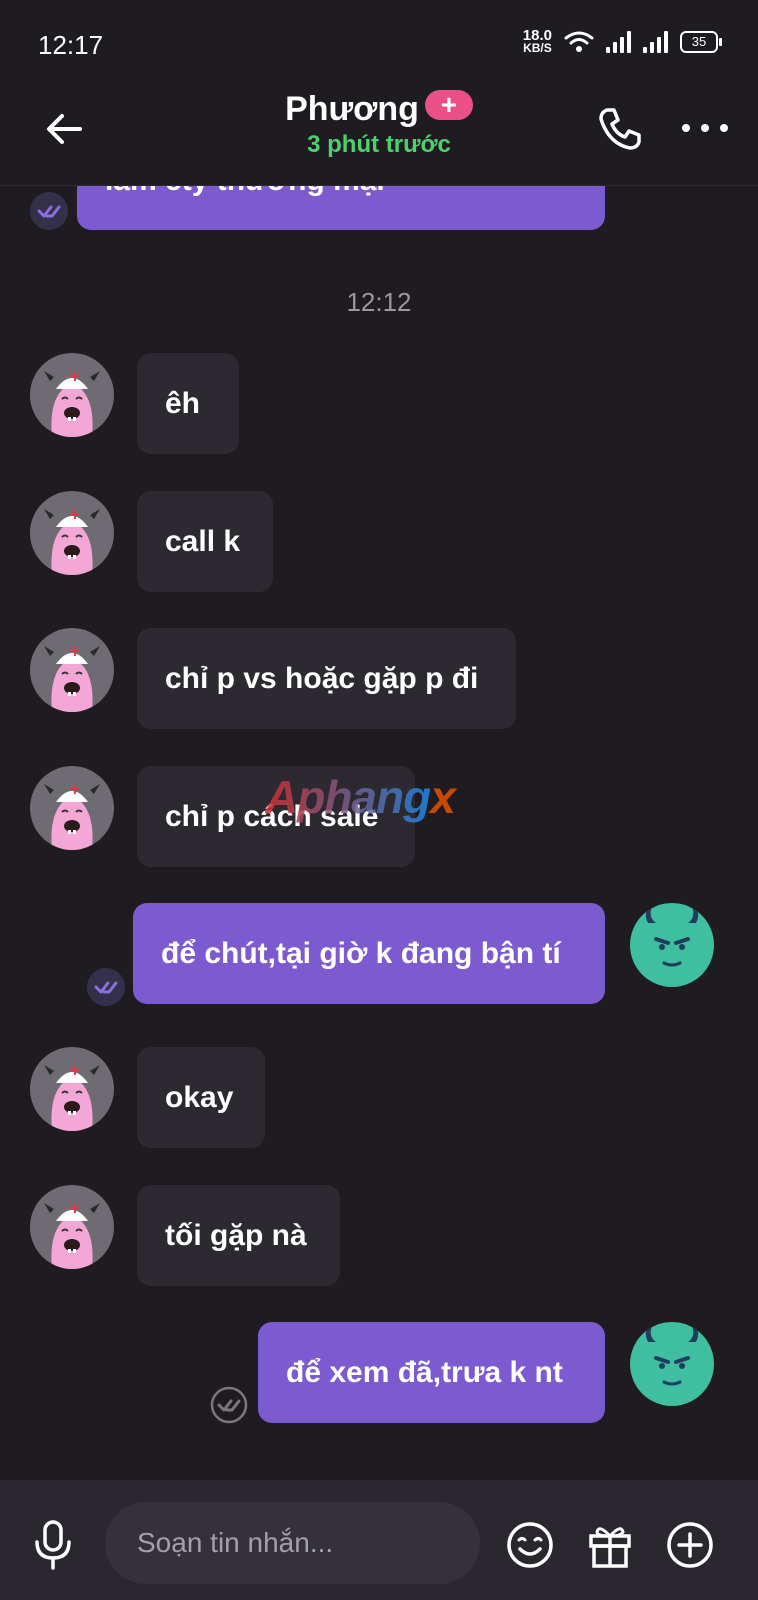  I want to click on status-icons: 18.0 KB/S 35, so click(622, 41).